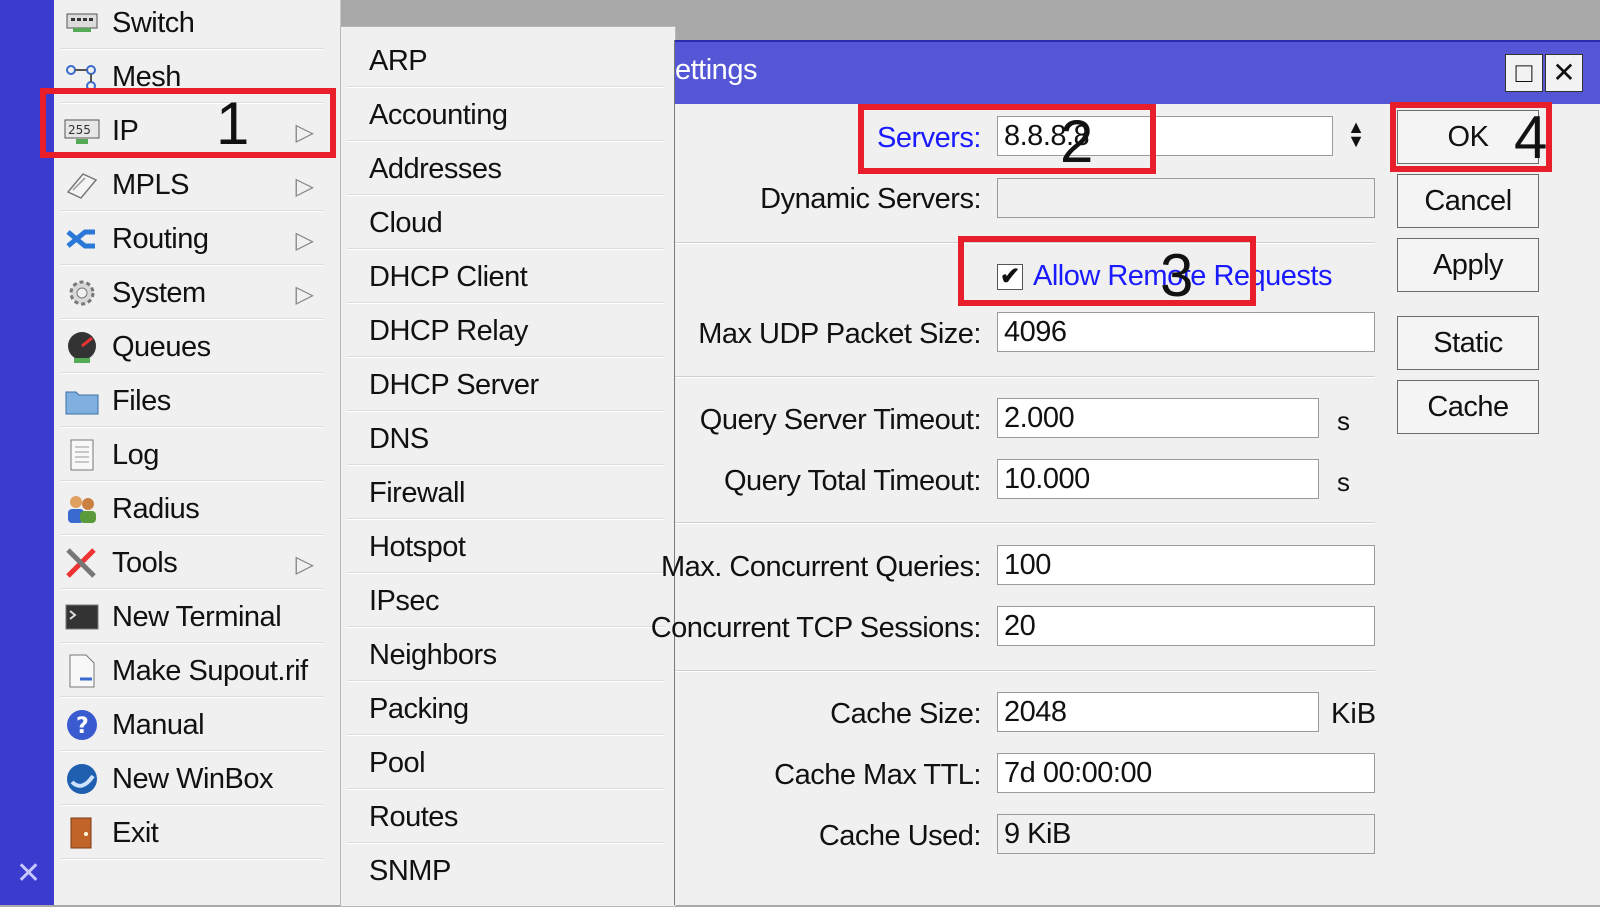 This screenshot has height=907, width=1600. I want to click on submenu-item-dhcp-client: DHCP Client, so click(506, 277).